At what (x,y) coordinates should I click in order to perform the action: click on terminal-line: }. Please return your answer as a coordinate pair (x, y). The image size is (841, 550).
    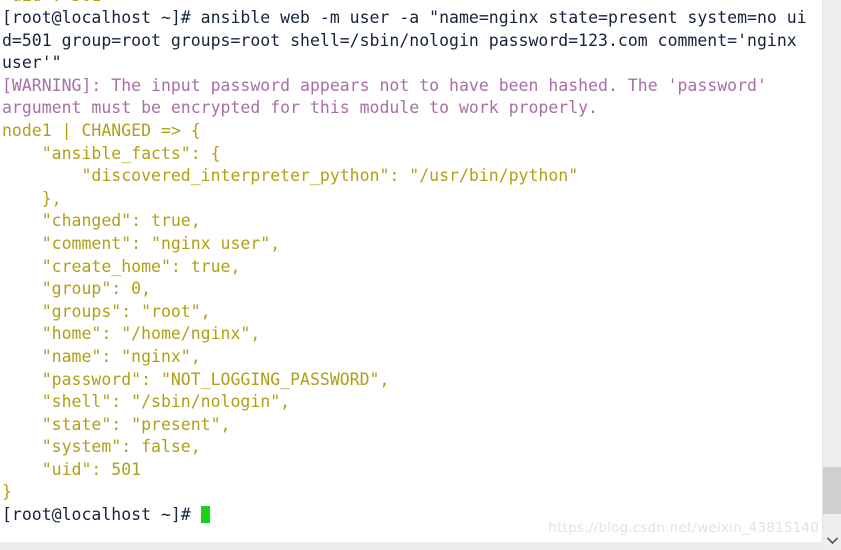
    Looking at the image, I should click on (7, 492).